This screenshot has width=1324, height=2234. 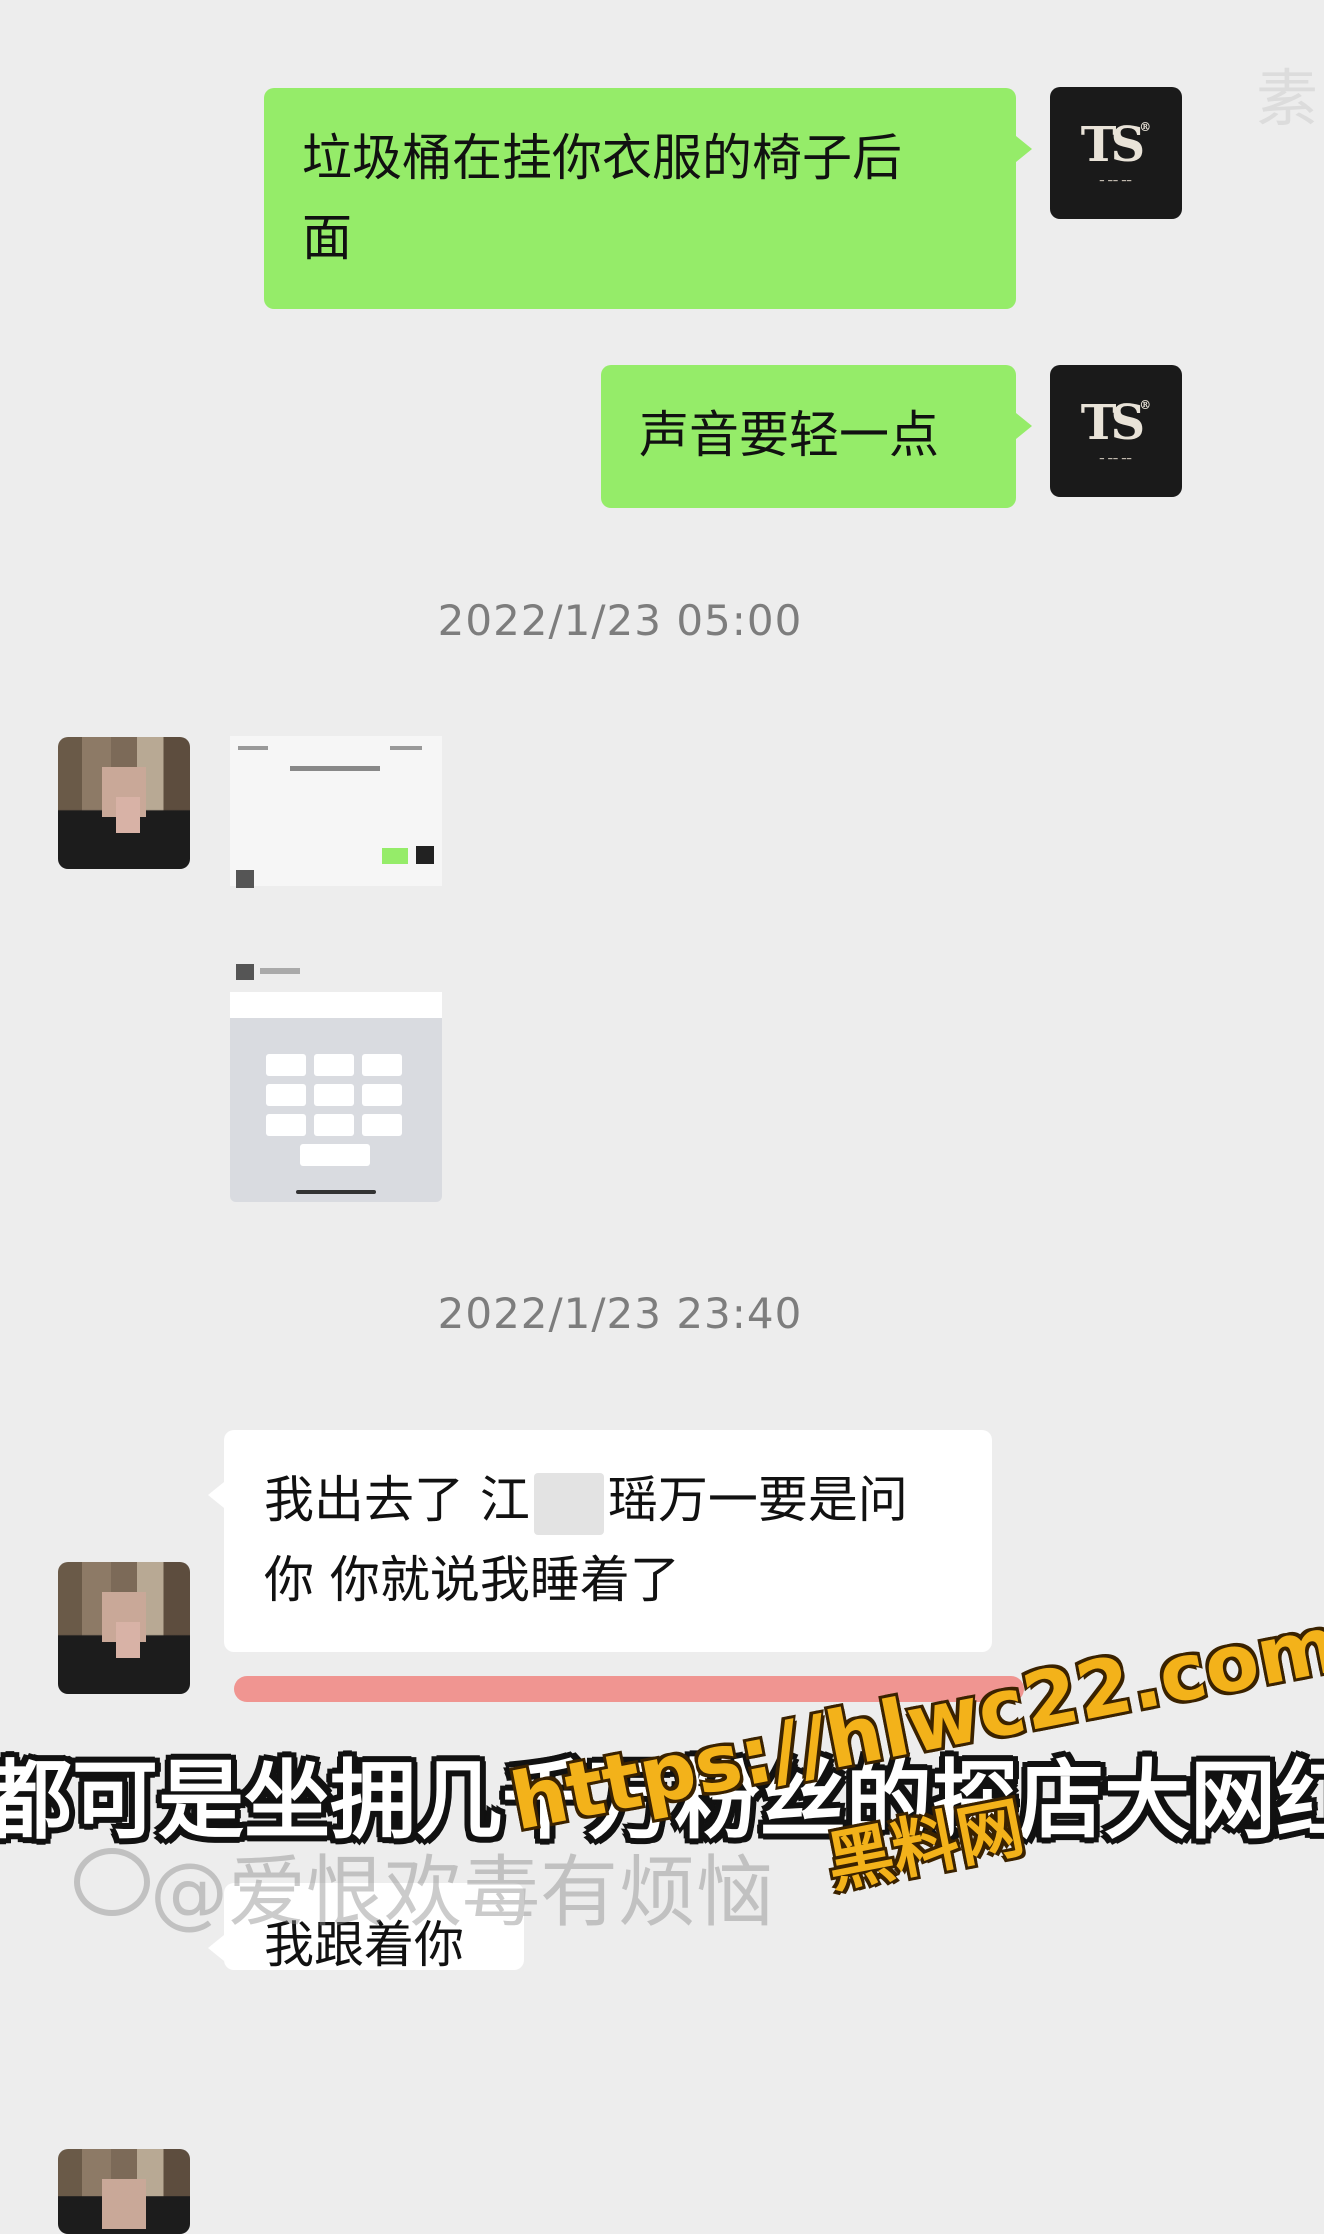 What do you see at coordinates (1286, 98) in the screenshot?
I see `corner-watermark: 素` at bounding box center [1286, 98].